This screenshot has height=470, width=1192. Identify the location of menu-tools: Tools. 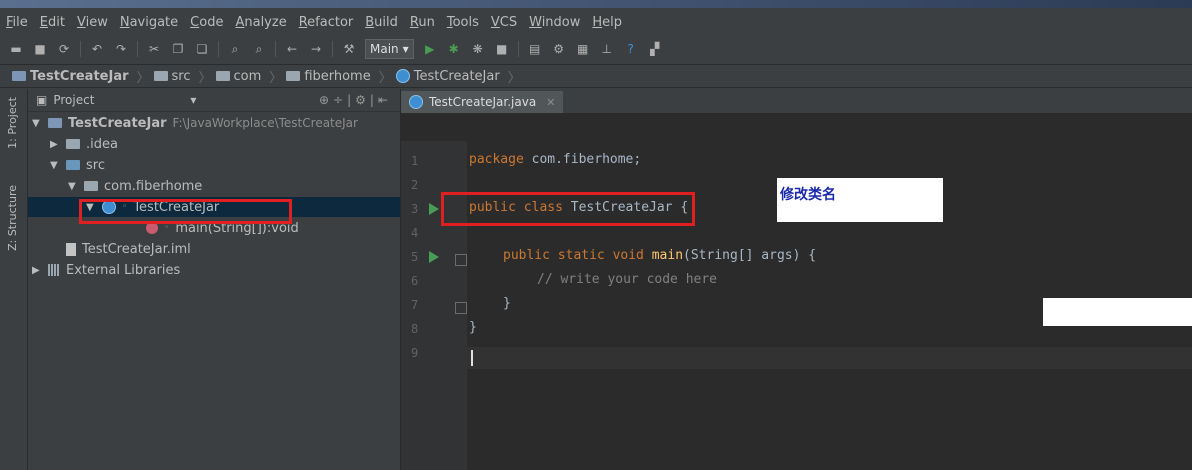
(463, 22).